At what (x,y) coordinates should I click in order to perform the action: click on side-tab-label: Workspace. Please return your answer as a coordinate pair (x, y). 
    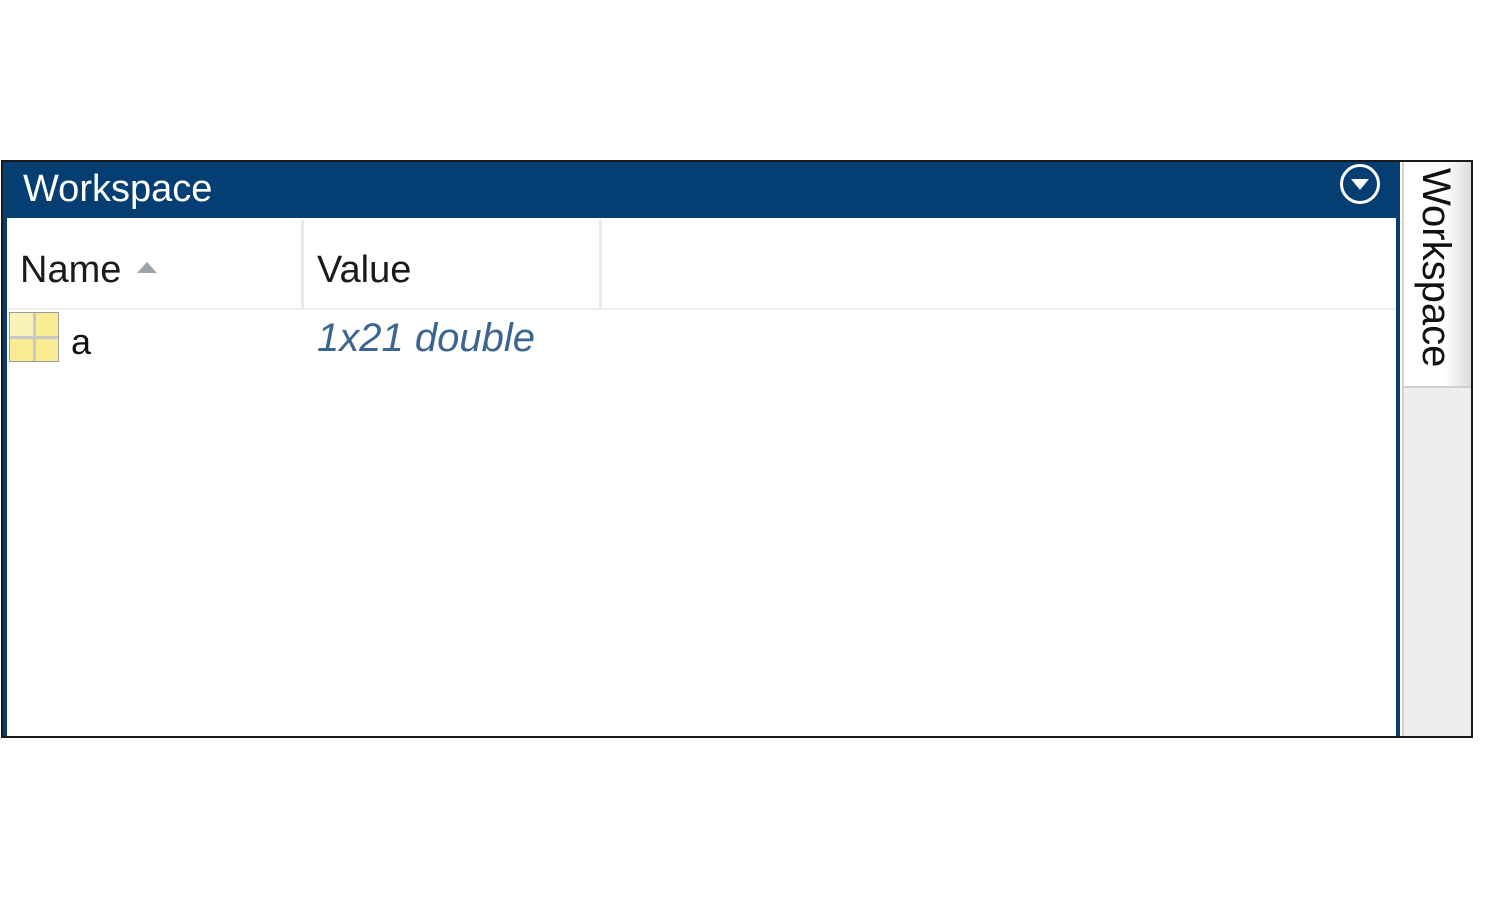
    Looking at the image, I should click on (1436, 268).